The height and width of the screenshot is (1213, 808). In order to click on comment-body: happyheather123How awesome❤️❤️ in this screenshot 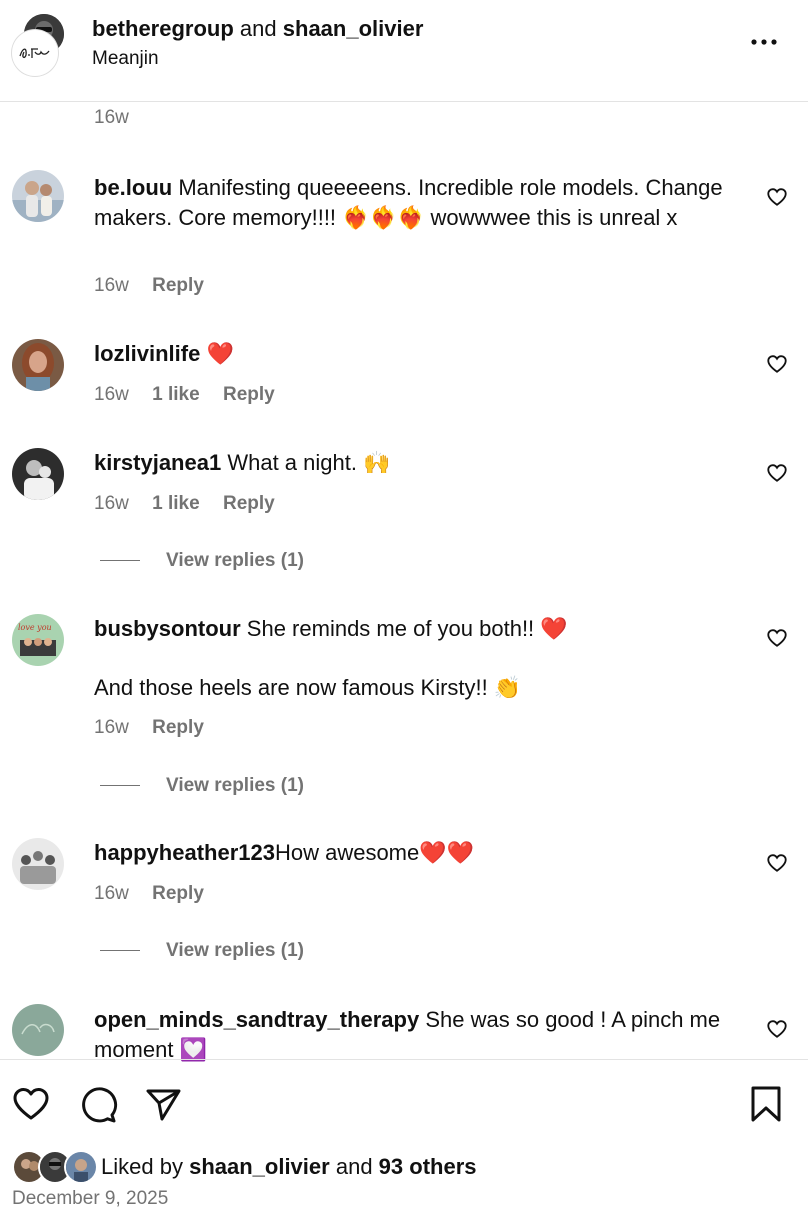, I will do `click(414, 853)`.